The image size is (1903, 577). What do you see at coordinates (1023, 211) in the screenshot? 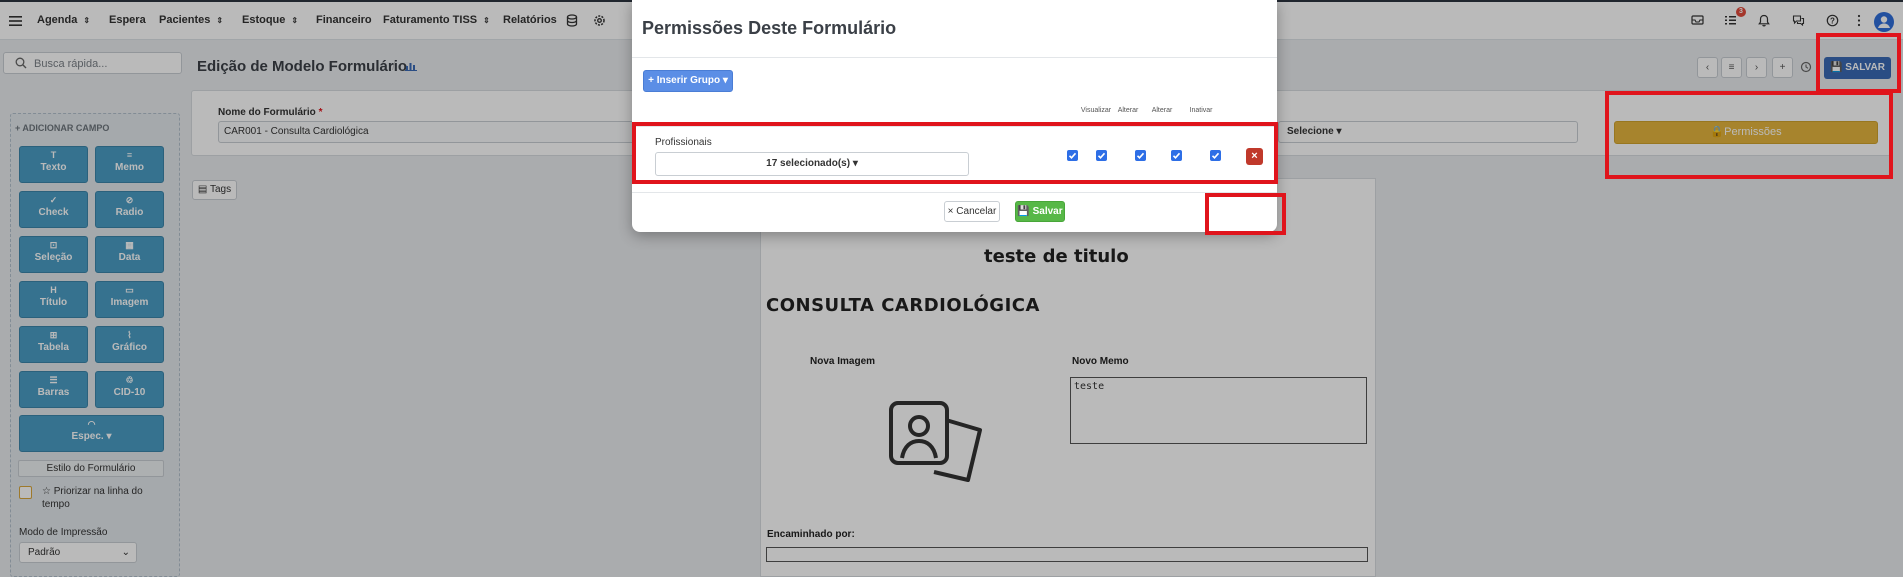
I see `save-icon: 💾` at bounding box center [1023, 211].